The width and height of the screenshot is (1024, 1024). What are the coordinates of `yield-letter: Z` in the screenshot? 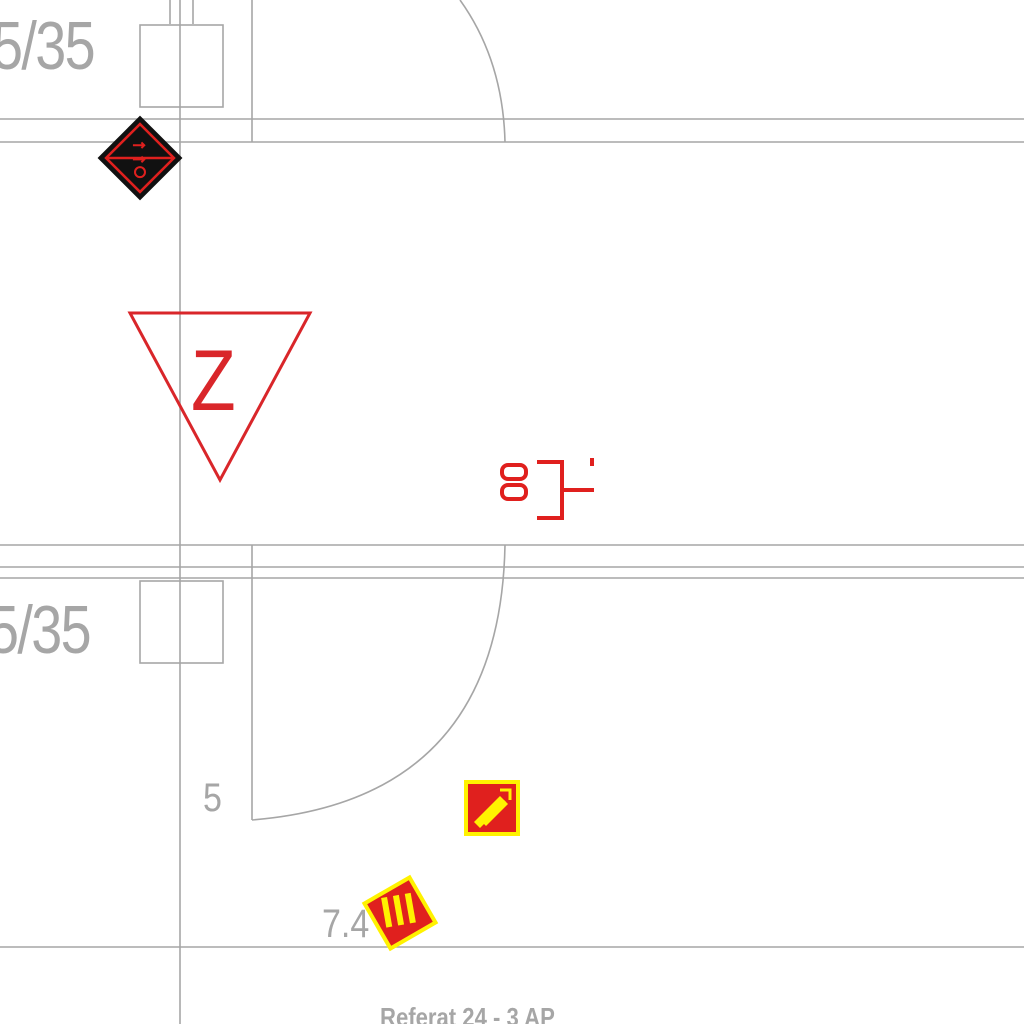 It's located at (213, 381).